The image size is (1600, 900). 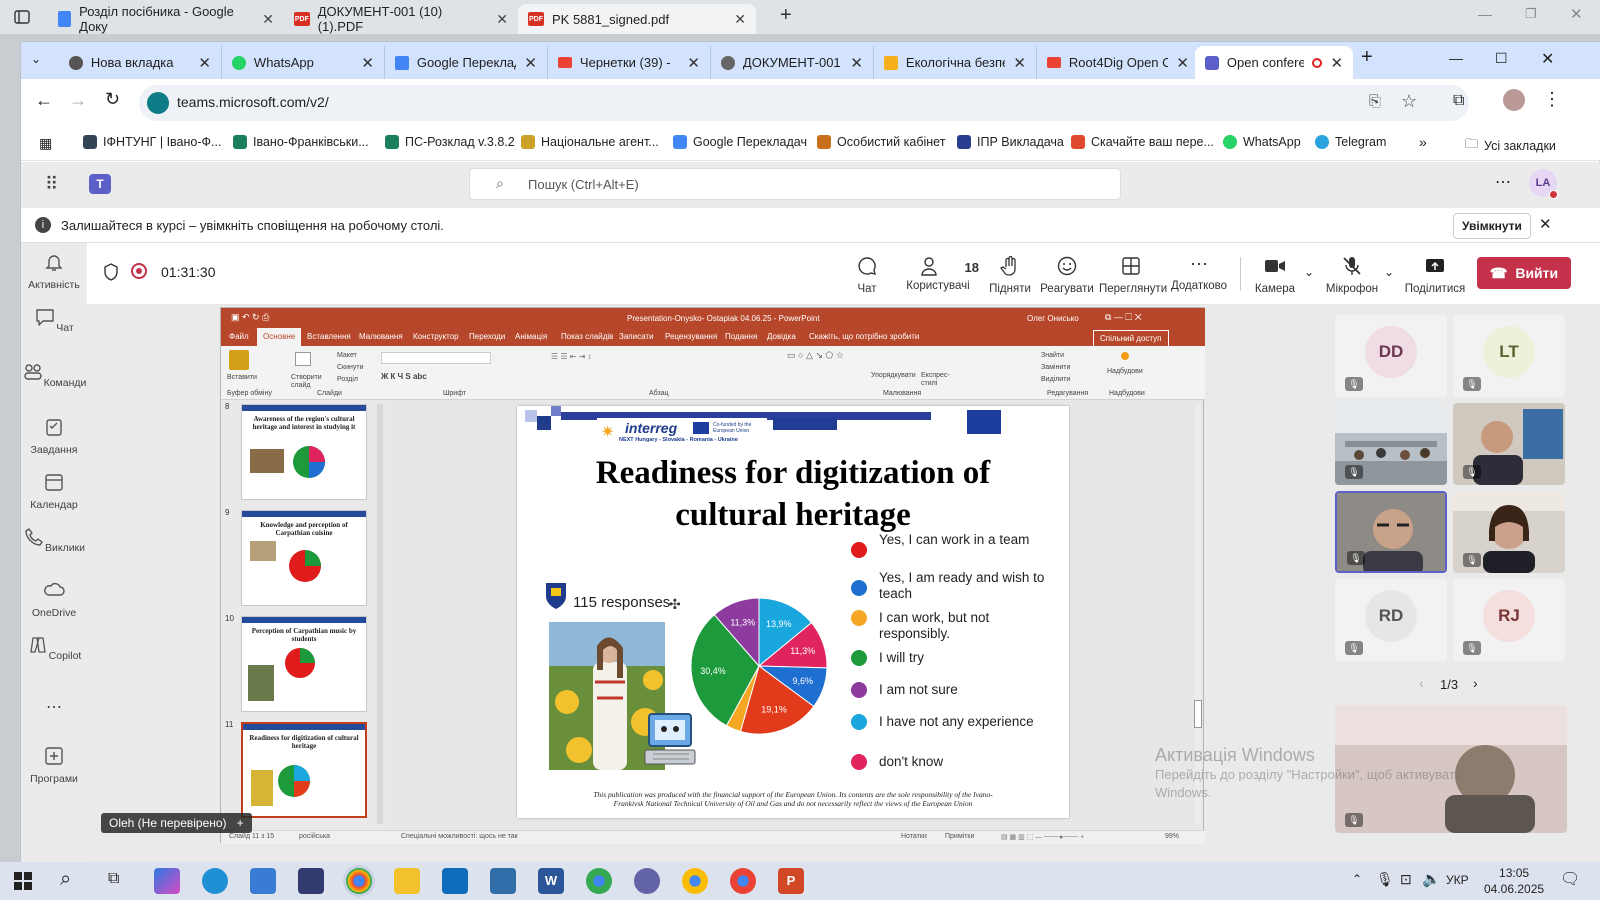 What do you see at coordinates (1570, 879) in the screenshot?
I see `notifications-icon: 🗨` at bounding box center [1570, 879].